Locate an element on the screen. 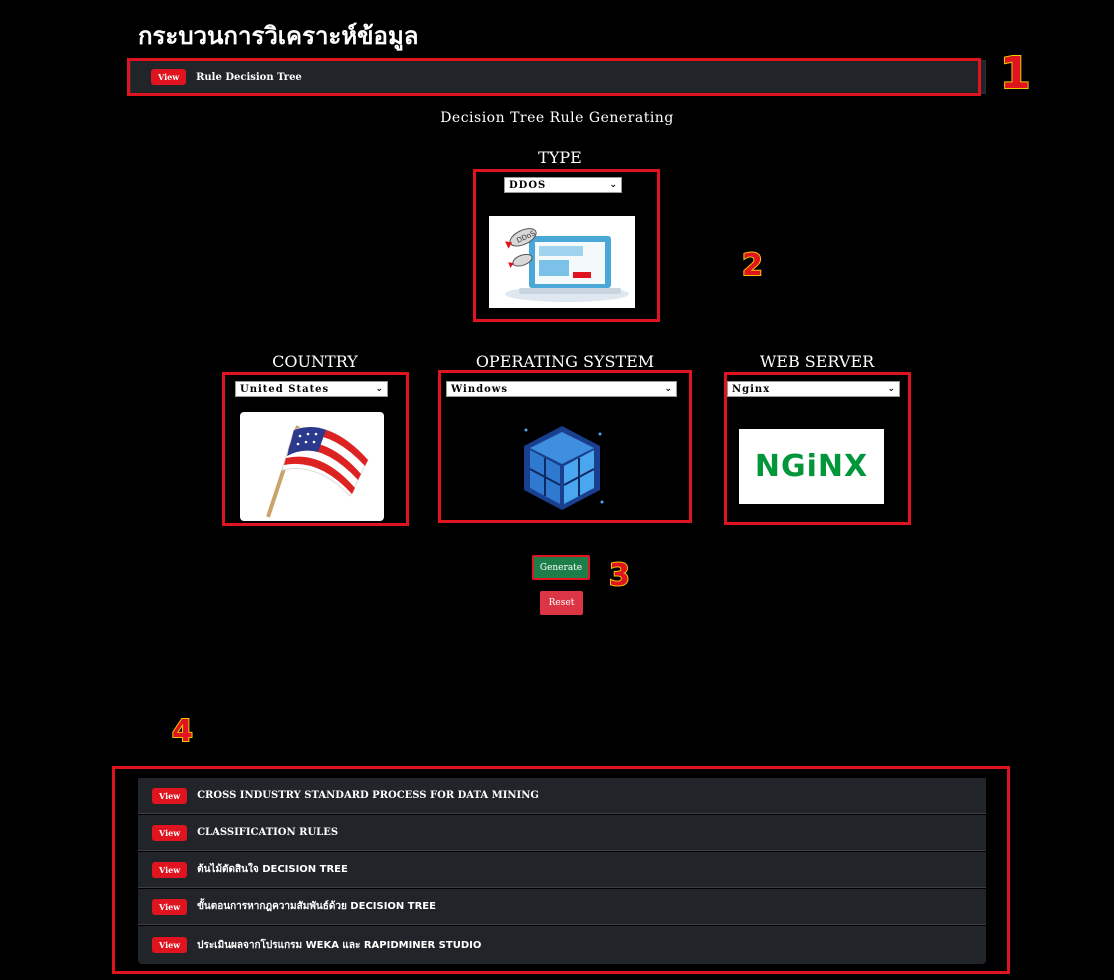 Image resolution: width=1114 pixels, height=980 pixels. webserver-selected-value: Nginx is located at coordinates (751, 389).